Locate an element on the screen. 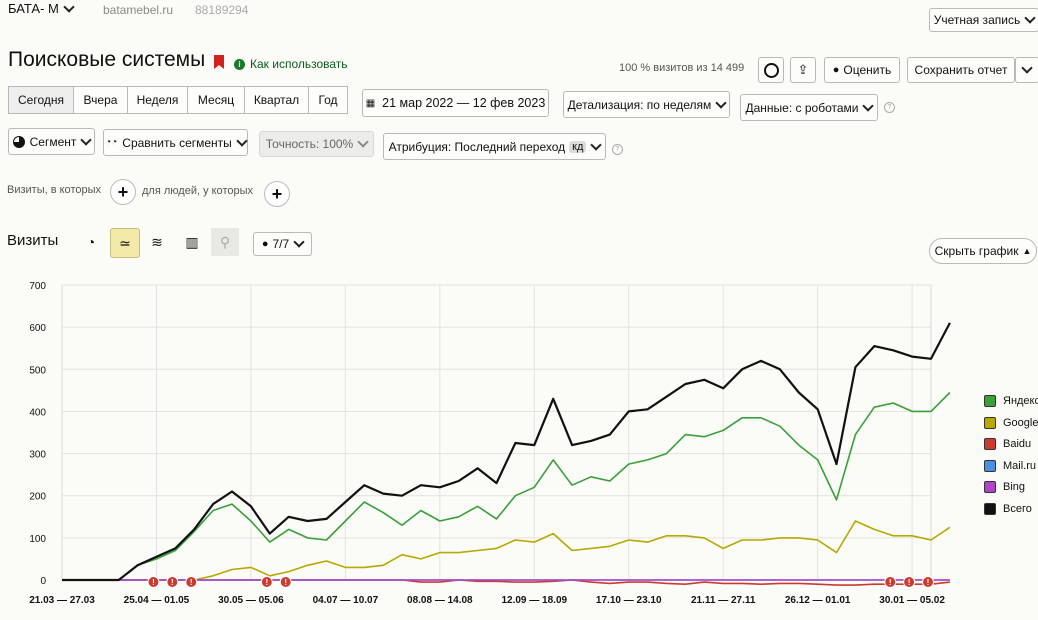 This screenshot has height=620, width=1038. attribution-select: Атрибуция: Последний переход кд is located at coordinates (494, 146).